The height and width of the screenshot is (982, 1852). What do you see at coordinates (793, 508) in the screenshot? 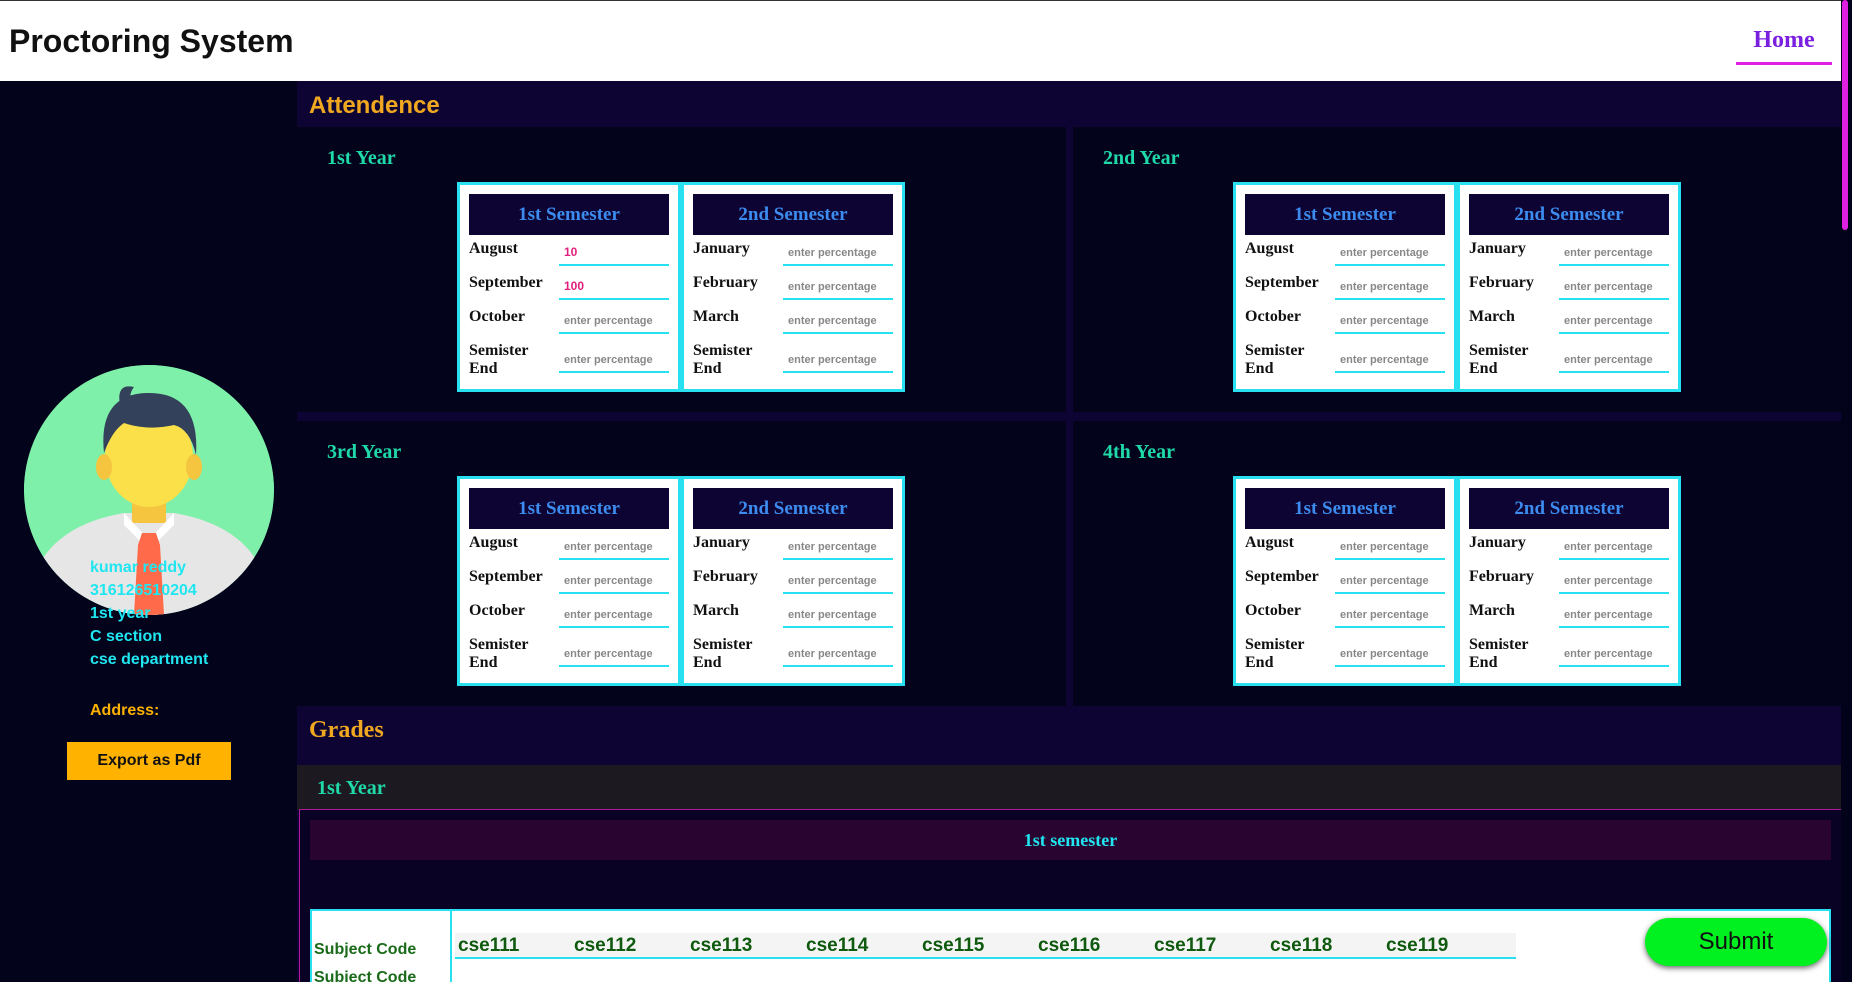
I see `semester-title: 2nd Semester` at bounding box center [793, 508].